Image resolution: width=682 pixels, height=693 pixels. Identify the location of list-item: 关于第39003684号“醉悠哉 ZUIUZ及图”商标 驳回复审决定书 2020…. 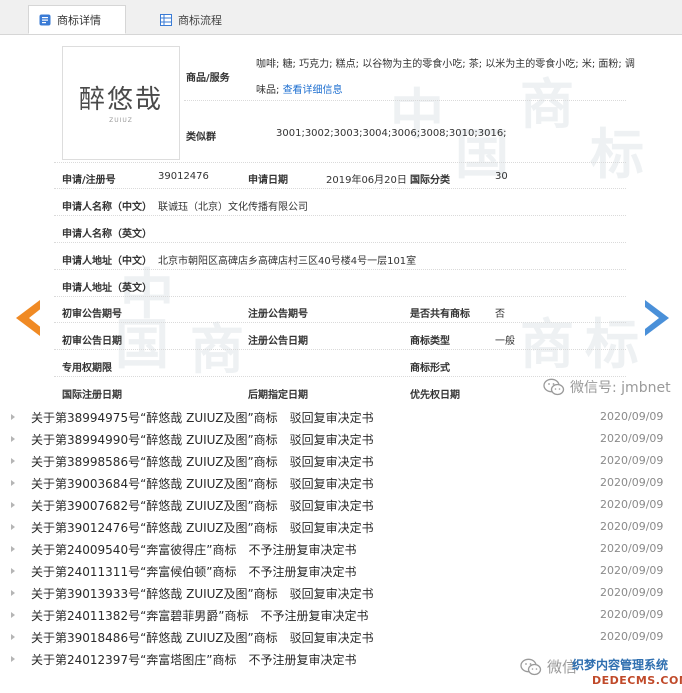
(341, 483).